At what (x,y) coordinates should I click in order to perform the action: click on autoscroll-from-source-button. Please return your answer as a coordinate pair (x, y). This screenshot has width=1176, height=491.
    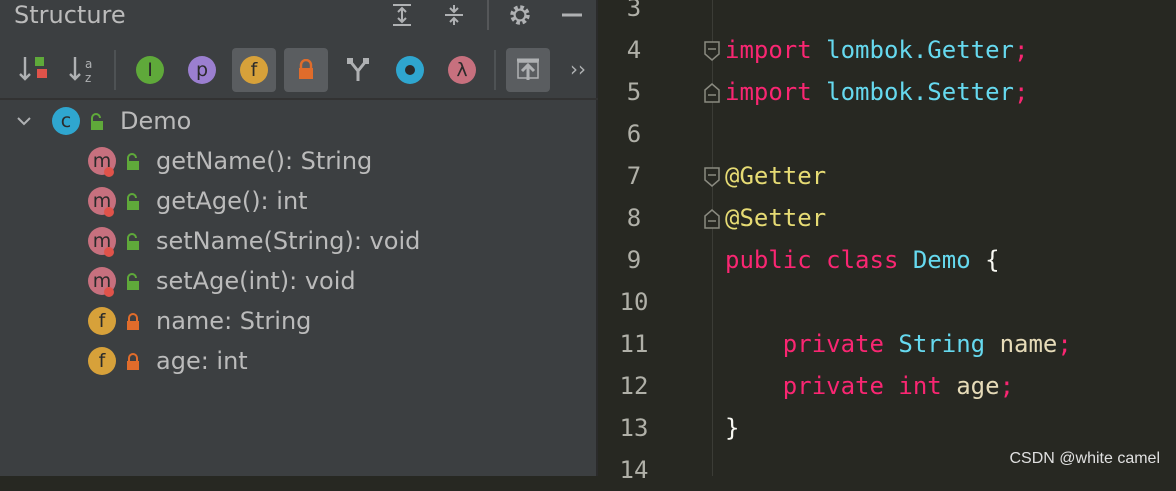
    Looking at the image, I should click on (528, 70).